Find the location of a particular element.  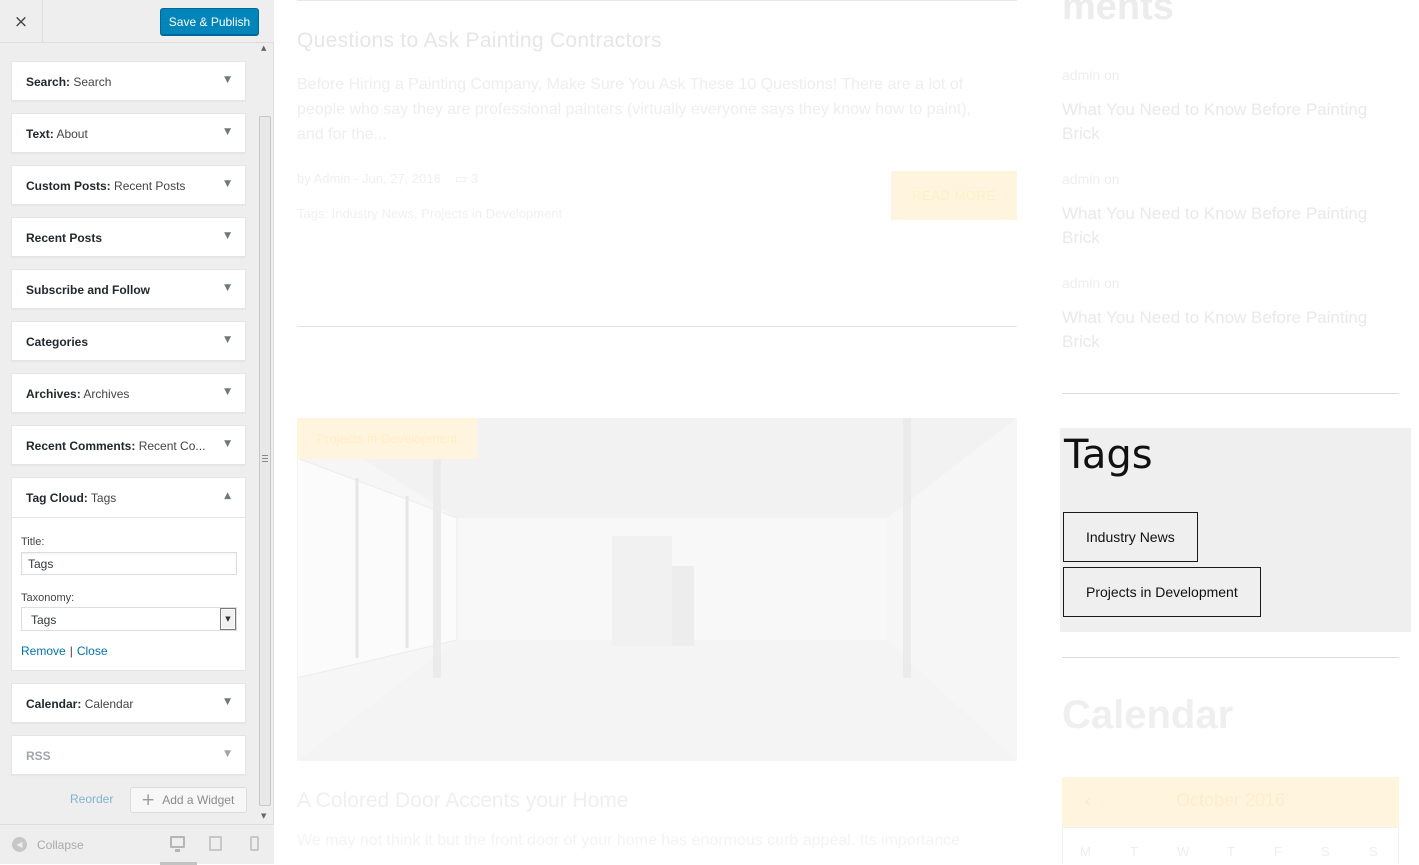

taxonomy-select: Tags ▼ is located at coordinates (129, 619).